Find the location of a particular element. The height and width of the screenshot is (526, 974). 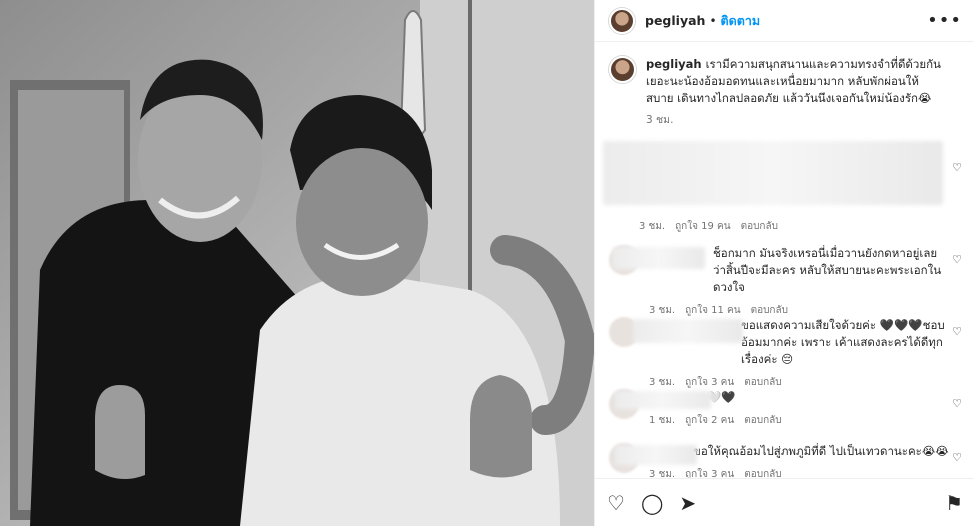

list-item: 3 ชม. ถูกใจ 19 คน ตอบกลับ ♡ is located at coordinates (782, 187).